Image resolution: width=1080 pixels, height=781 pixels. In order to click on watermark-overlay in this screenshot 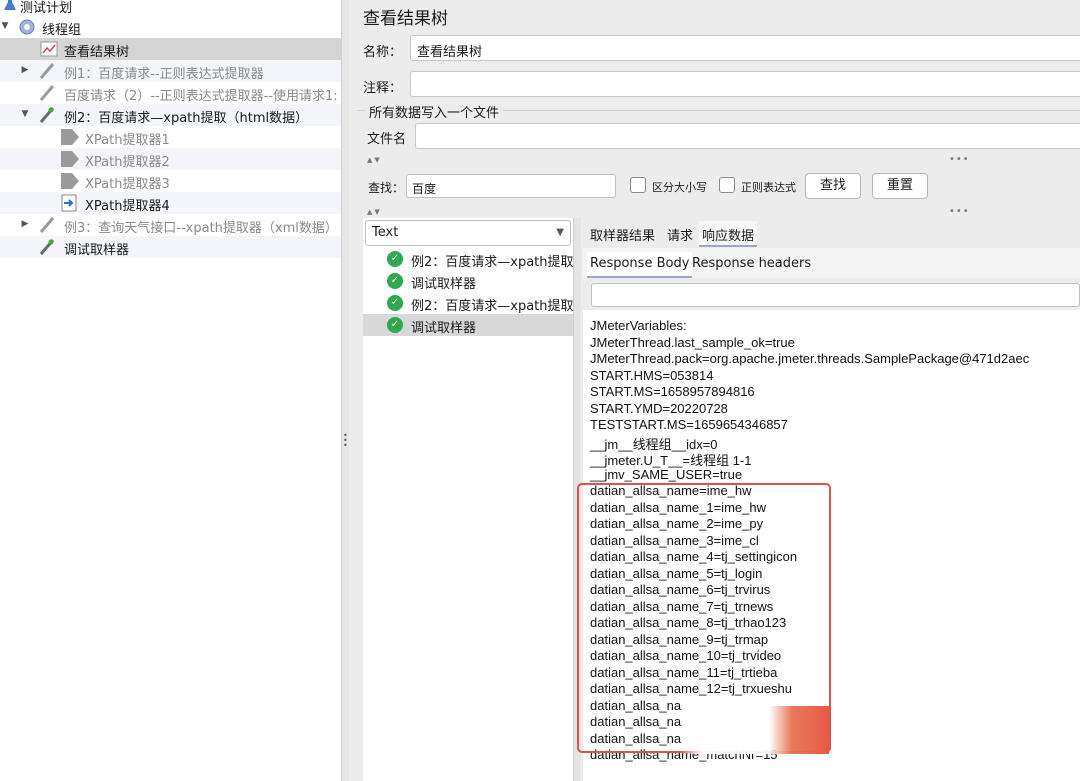, I will do `click(754, 730)`.